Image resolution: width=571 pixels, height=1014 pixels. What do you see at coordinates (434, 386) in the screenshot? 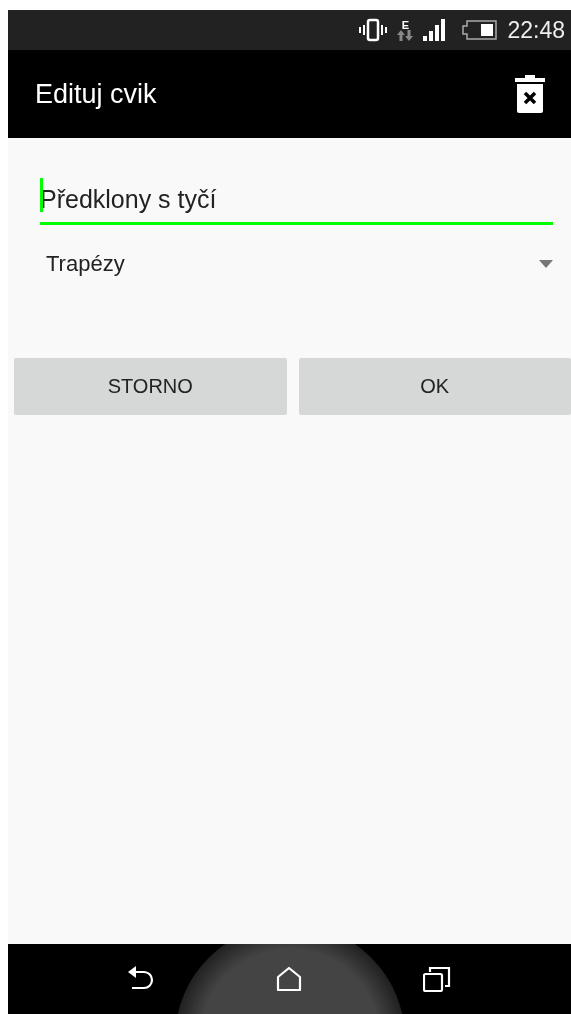
I see `ok-button: OK` at bounding box center [434, 386].